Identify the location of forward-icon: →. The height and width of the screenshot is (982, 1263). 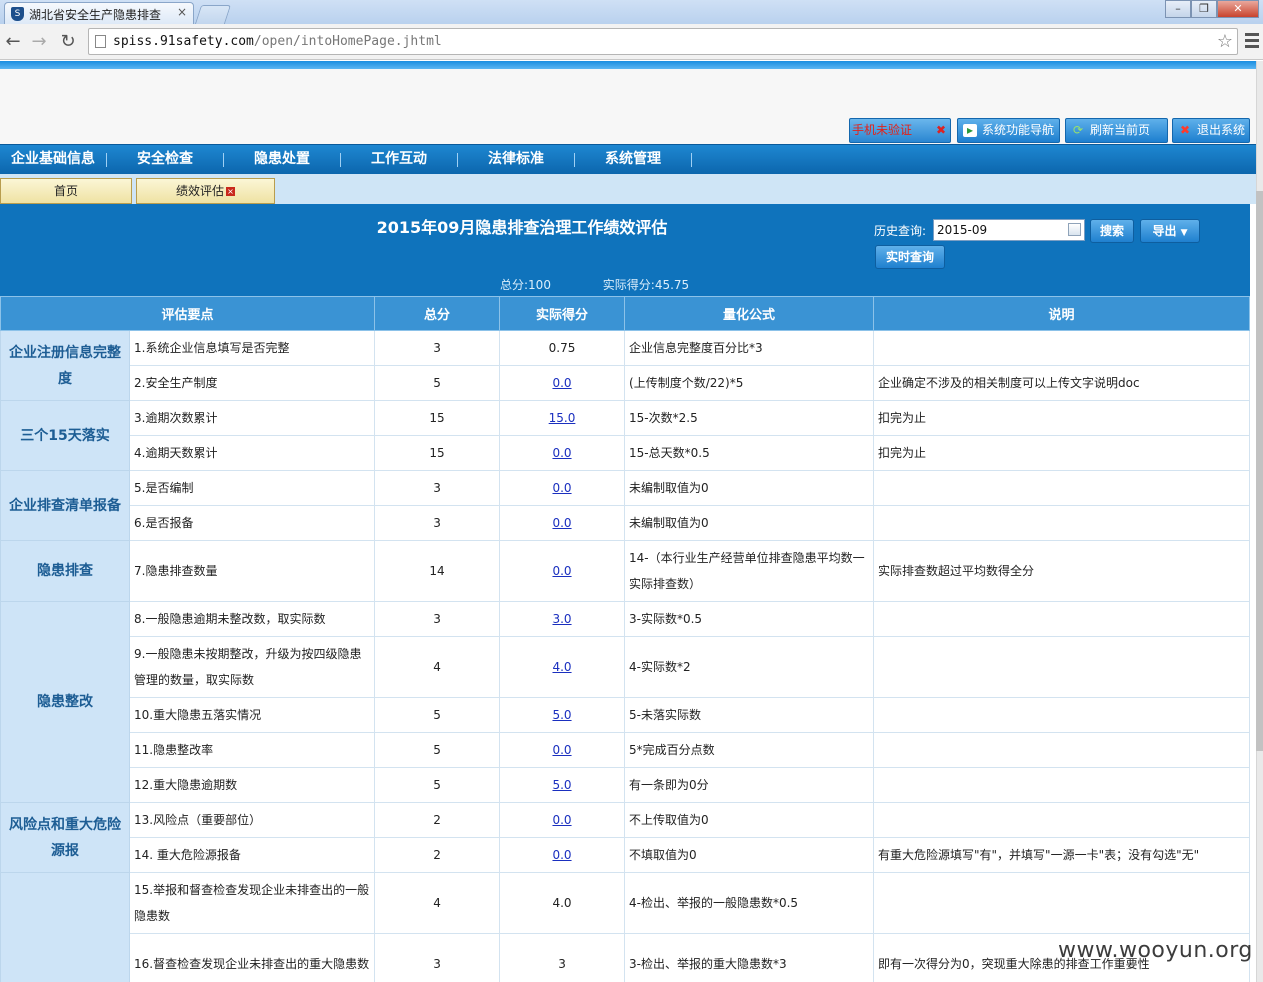
(39, 42).